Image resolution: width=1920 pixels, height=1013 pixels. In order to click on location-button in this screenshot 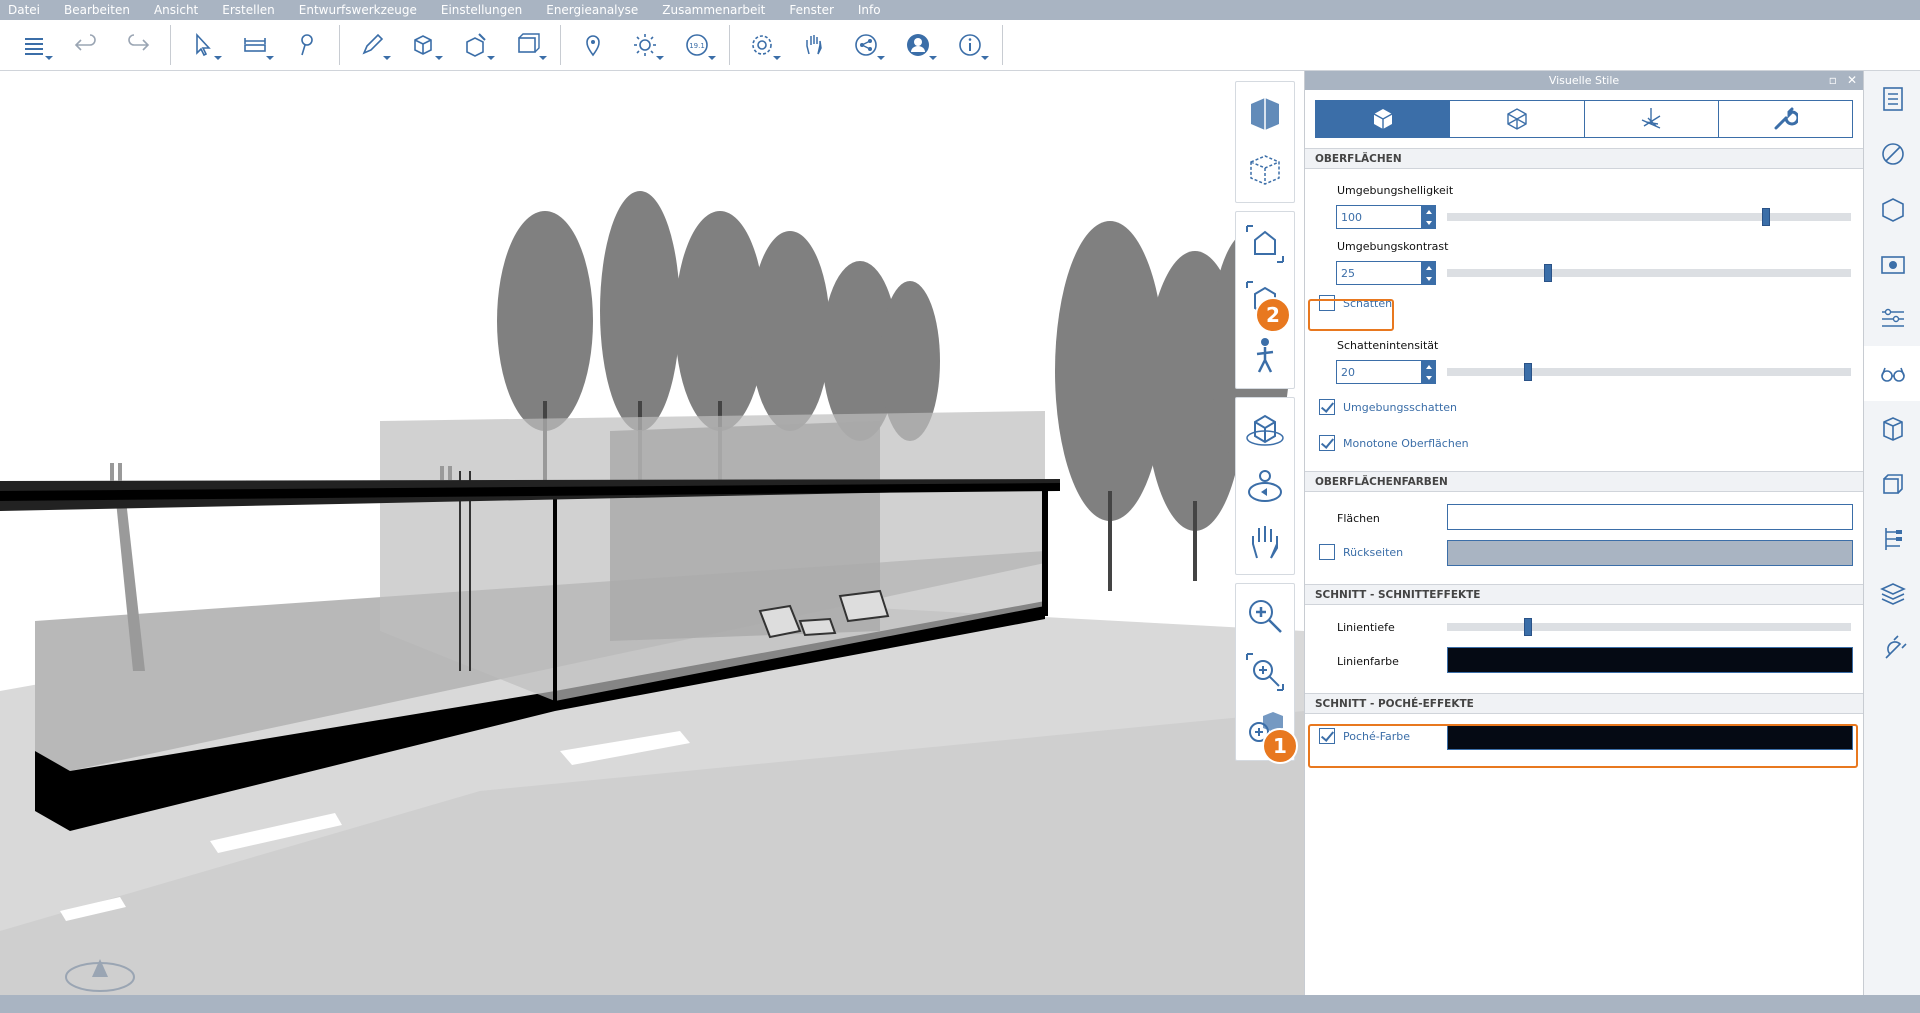, I will do `click(593, 45)`.